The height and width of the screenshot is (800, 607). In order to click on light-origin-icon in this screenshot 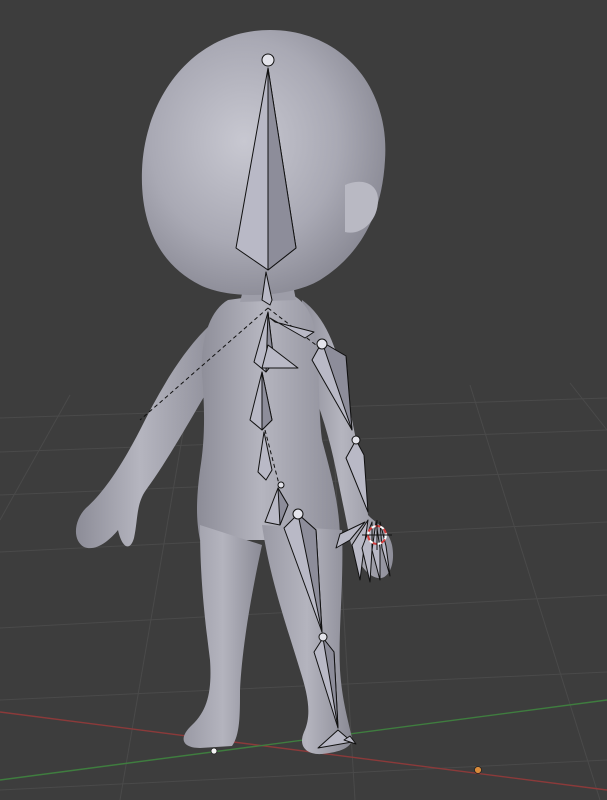, I will do `click(478, 770)`.